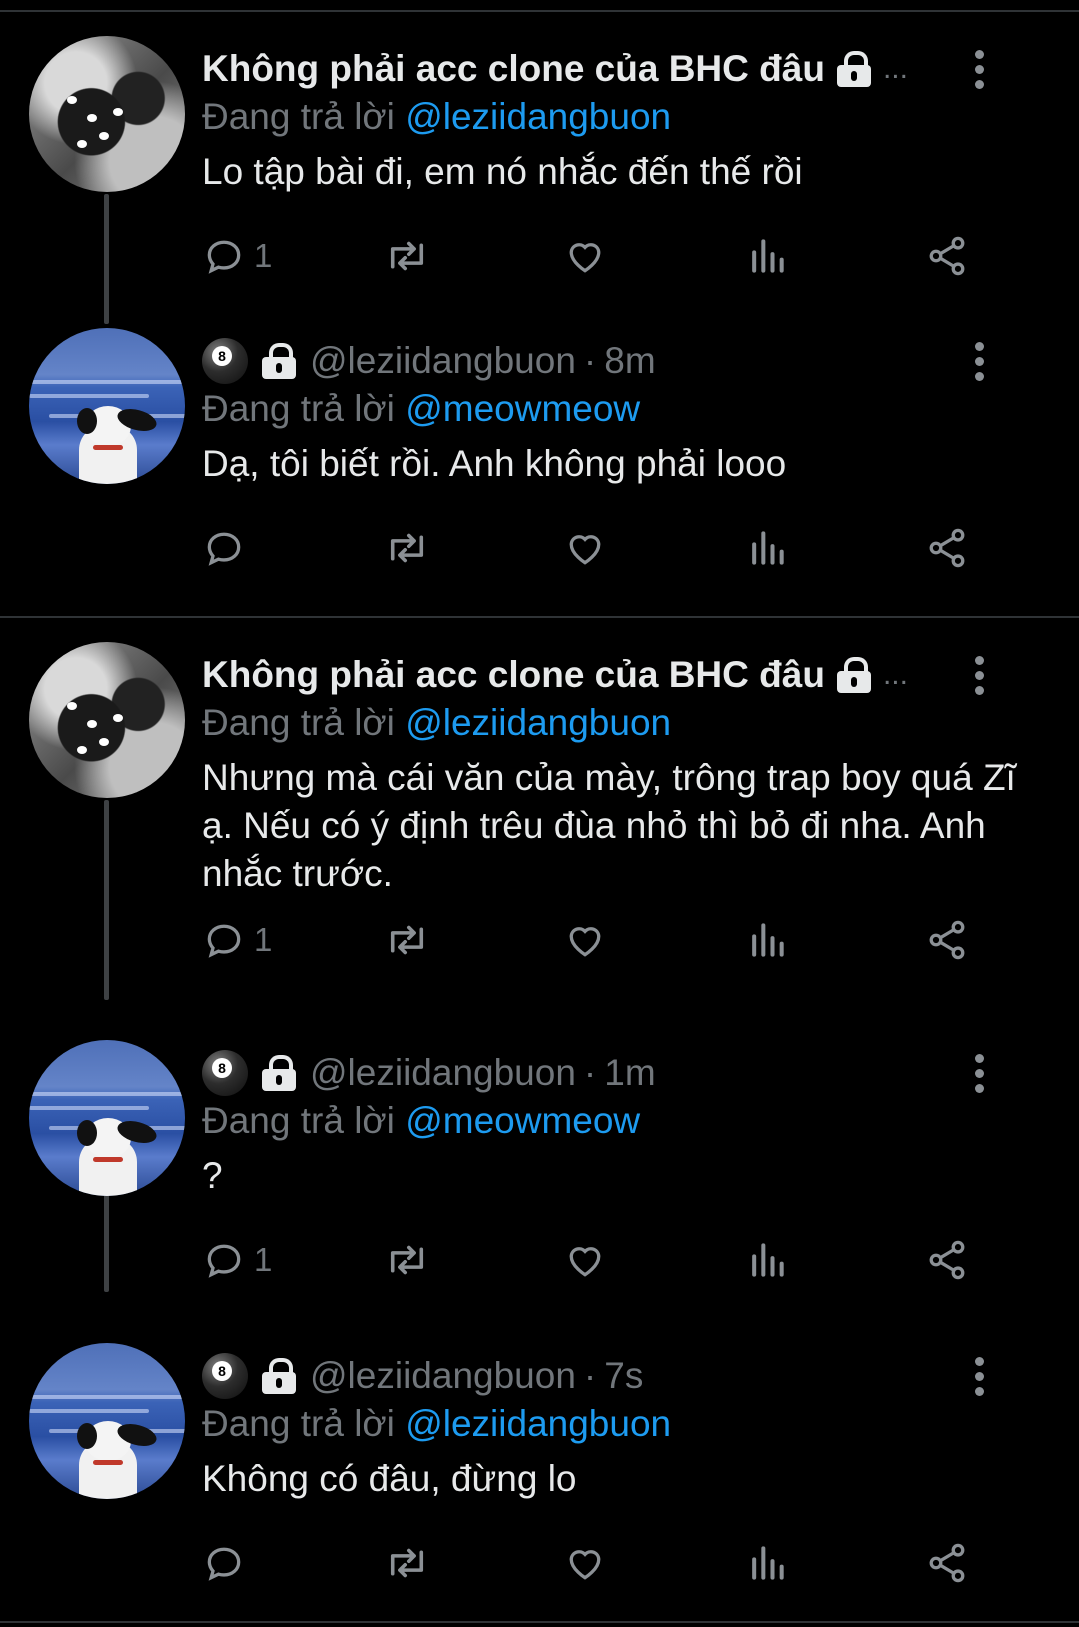  What do you see at coordinates (539, 1622) in the screenshot?
I see `bottom-divider` at bounding box center [539, 1622].